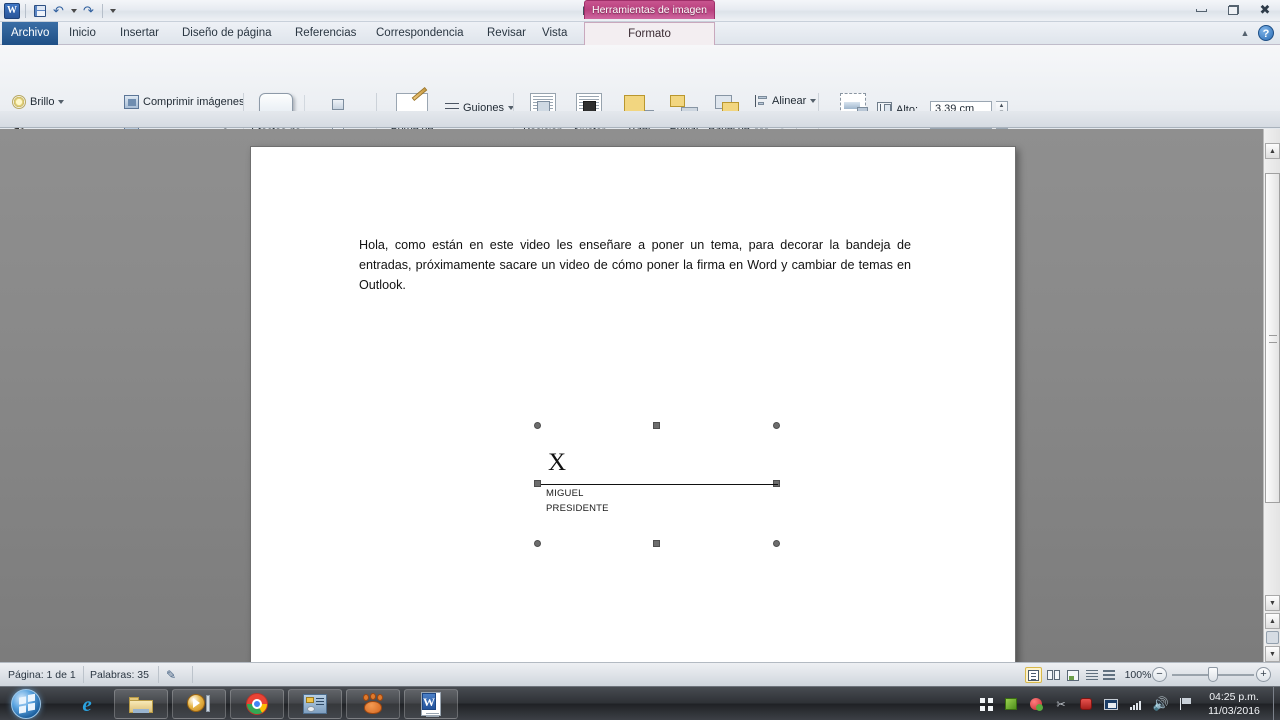  What do you see at coordinates (1011, 704) in the screenshot?
I see `green-icon` at bounding box center [1011, 704].